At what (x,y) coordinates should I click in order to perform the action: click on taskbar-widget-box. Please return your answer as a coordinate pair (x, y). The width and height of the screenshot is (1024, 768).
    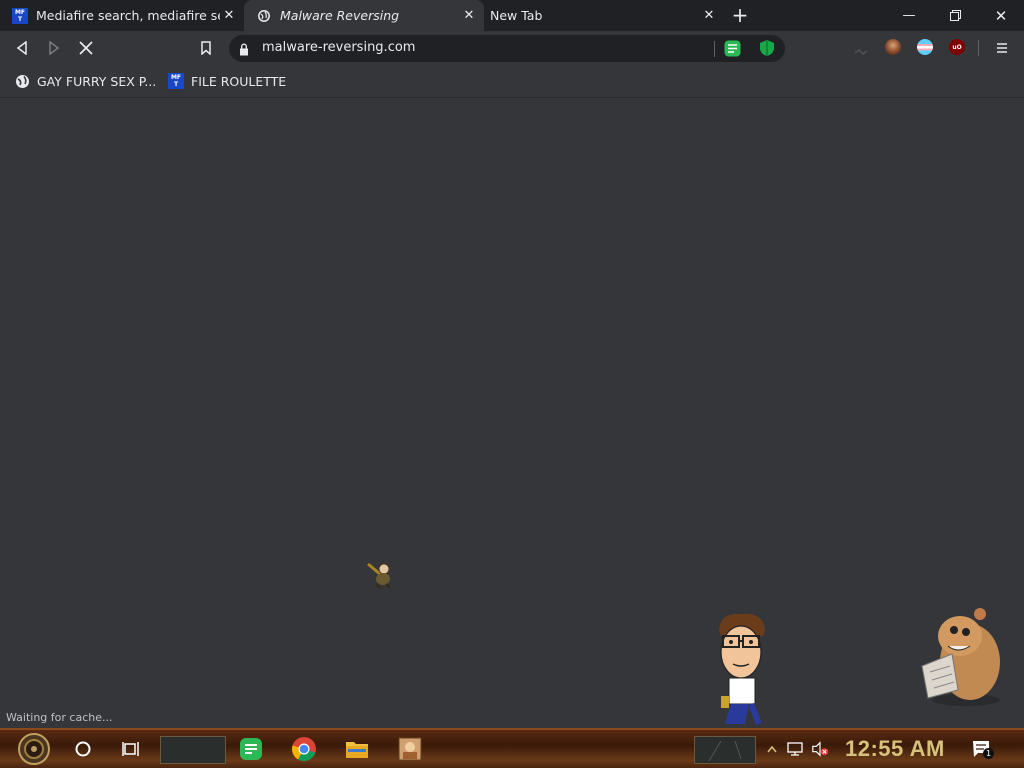
    Looking at the image, I should click on (725, 750).